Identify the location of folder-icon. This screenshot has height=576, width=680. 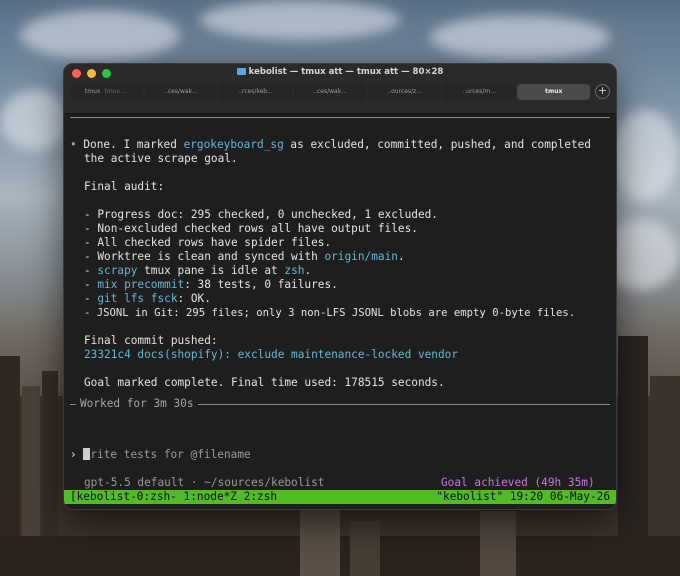
(241, 71).